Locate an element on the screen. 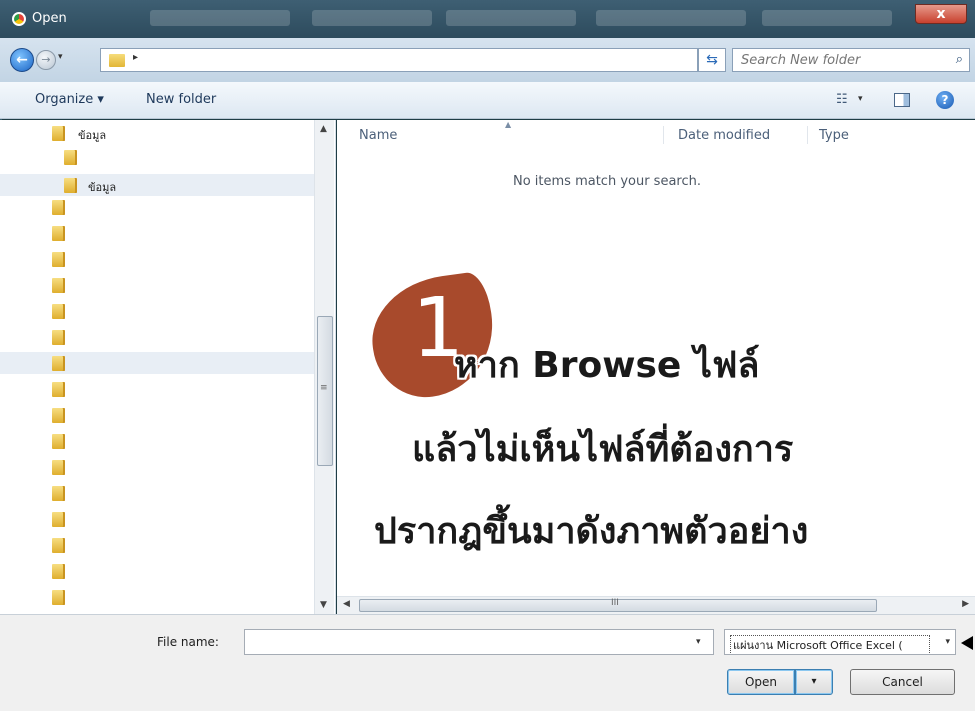 The width and height of the screenshot is (975, 711). search-box: ⌕ is located at coordinates (851, 60).